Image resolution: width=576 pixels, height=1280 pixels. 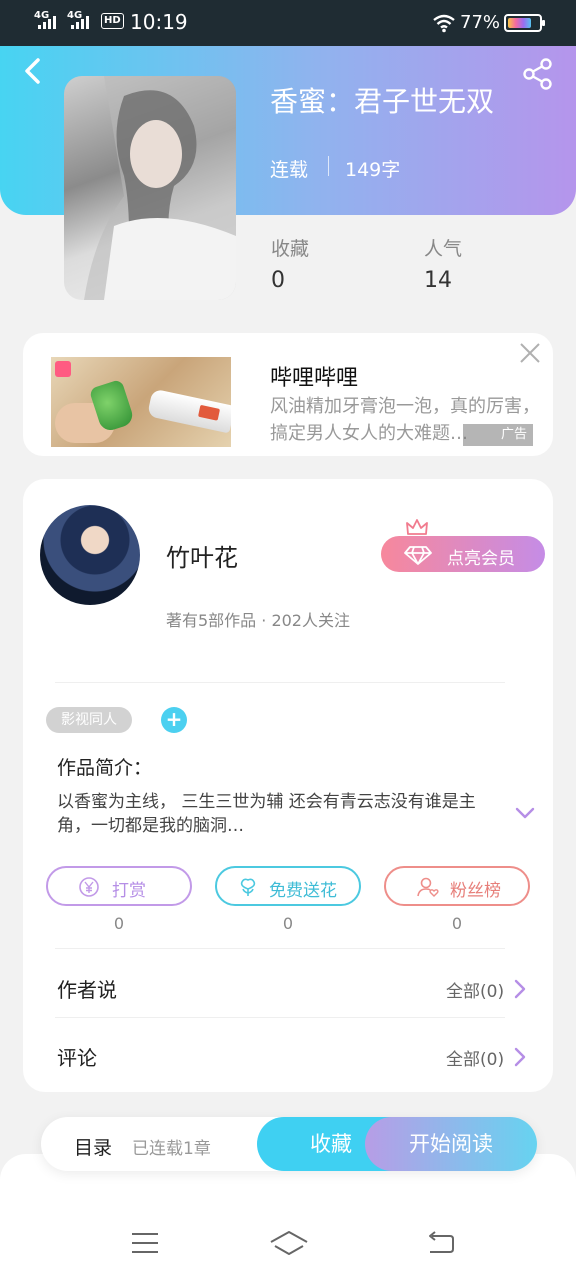 What do you see at coordinates (47, 22) in the screenshot?
I see `signal-bars-1-icon` at bounding box center [47, 22].